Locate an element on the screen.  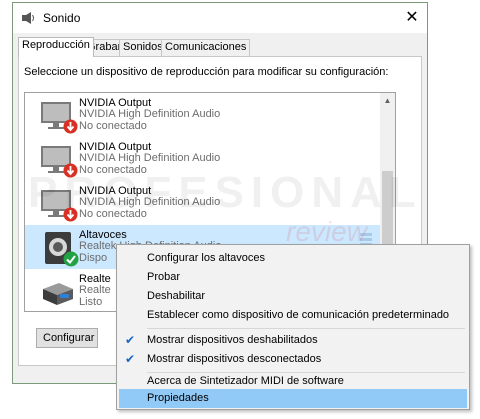
scroll-up-arrow-icon: ▲ is located at coordinates (387, 100).